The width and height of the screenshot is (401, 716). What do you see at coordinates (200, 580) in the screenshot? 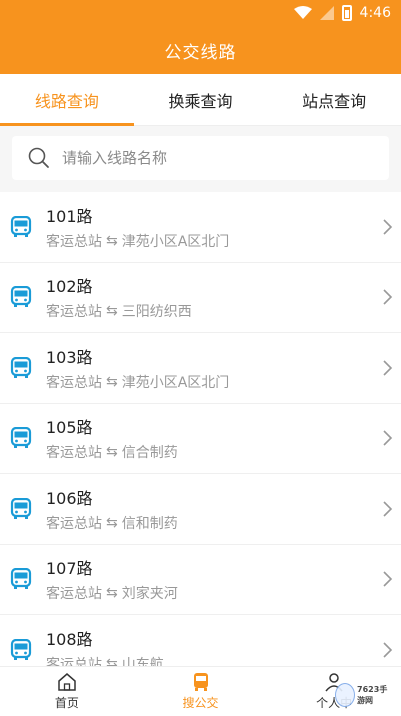
I see `route-list-item: 107路 客运总站 ⇆ 刘家夹河` at bounding box center [200, 580].